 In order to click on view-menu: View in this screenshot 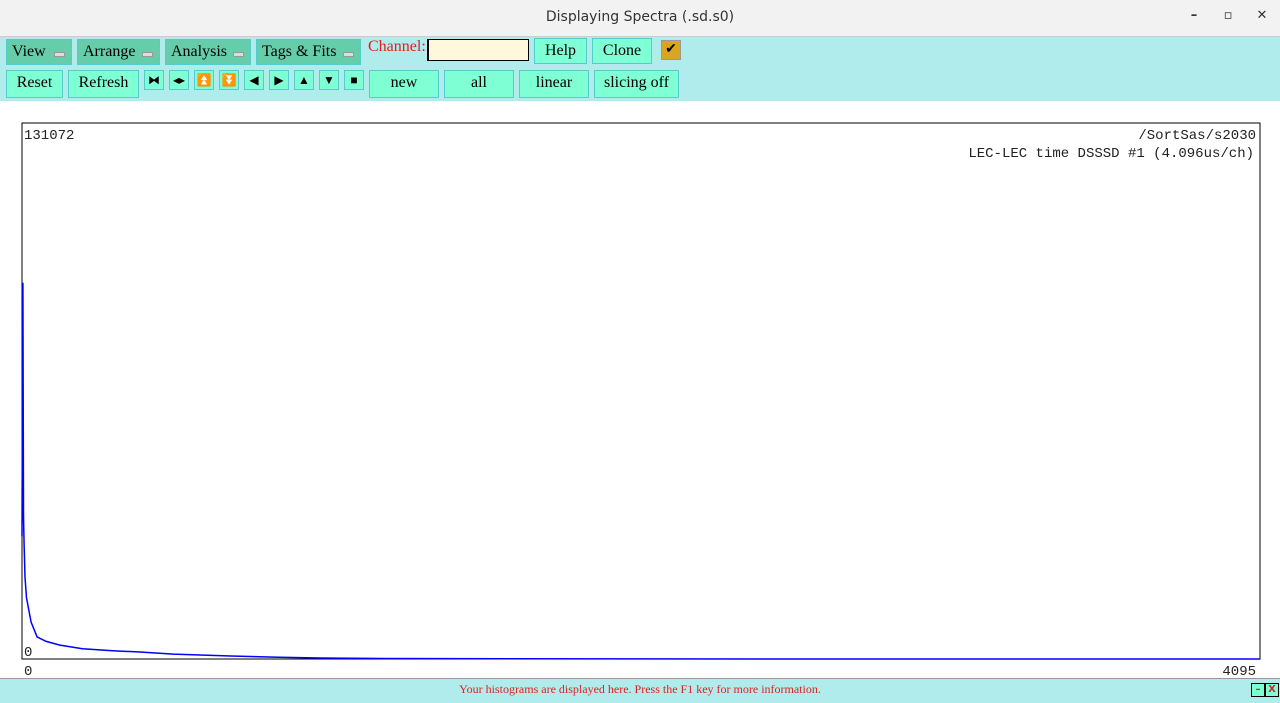, I will do `click(39, 52)`.